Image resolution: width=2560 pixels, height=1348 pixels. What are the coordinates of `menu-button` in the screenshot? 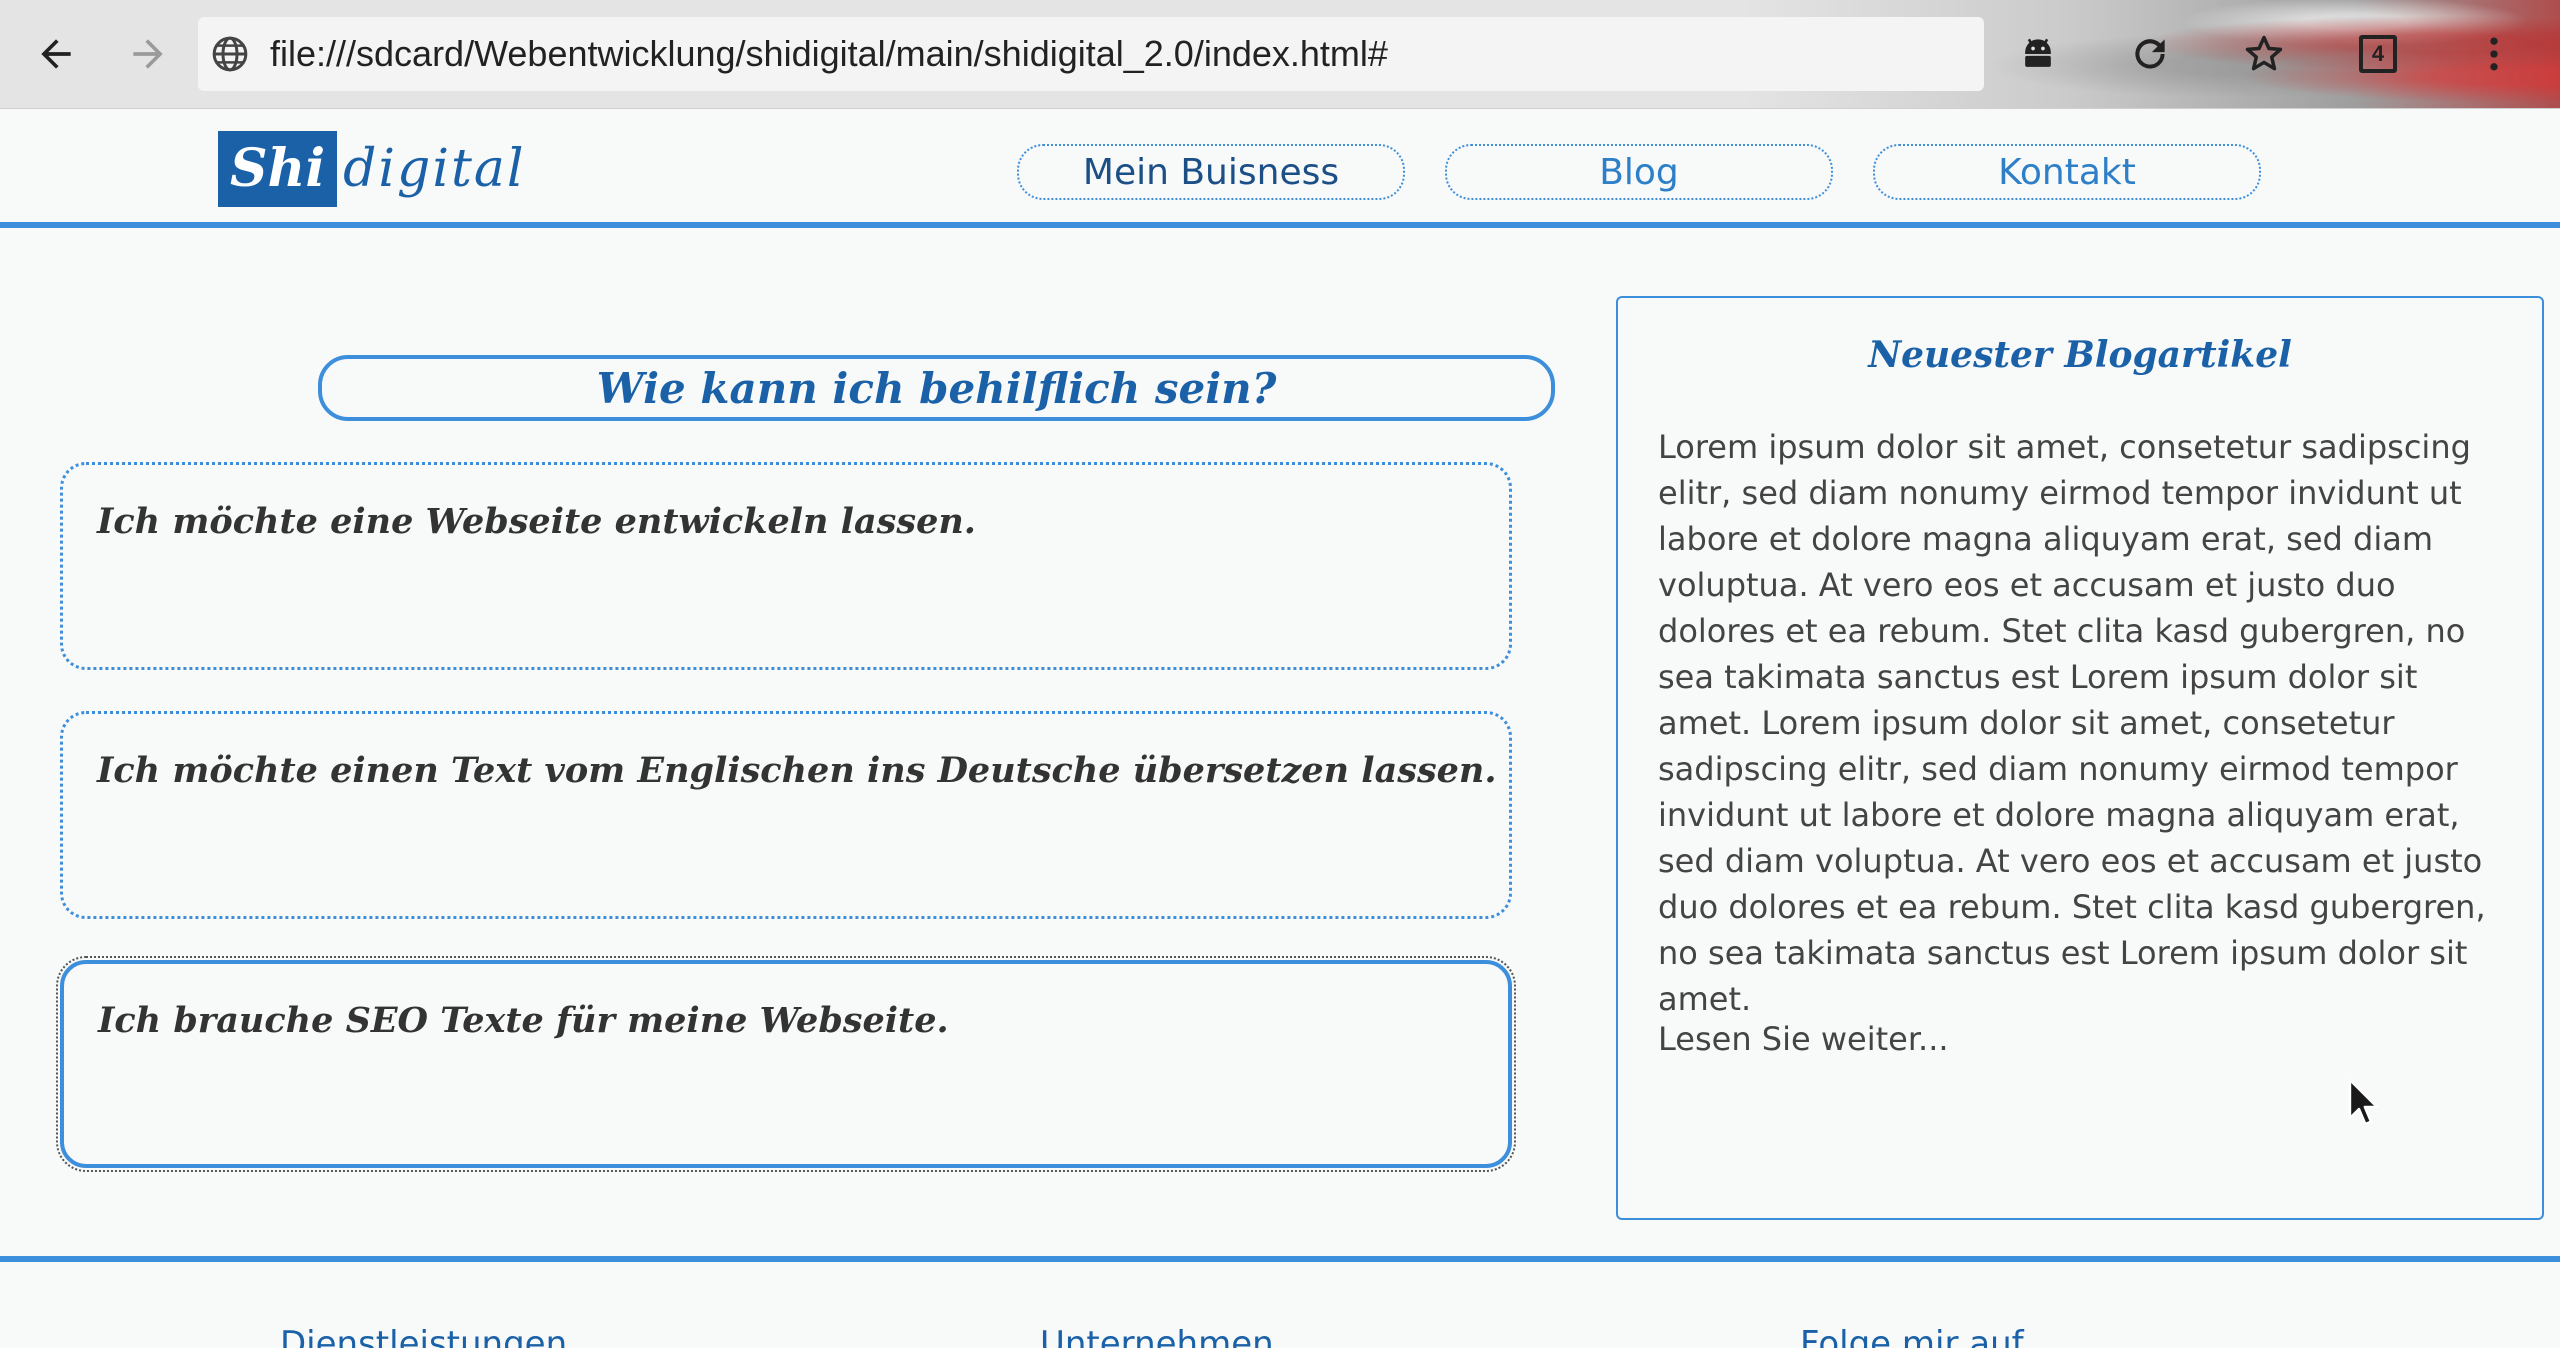 It's located at (2494, 54).